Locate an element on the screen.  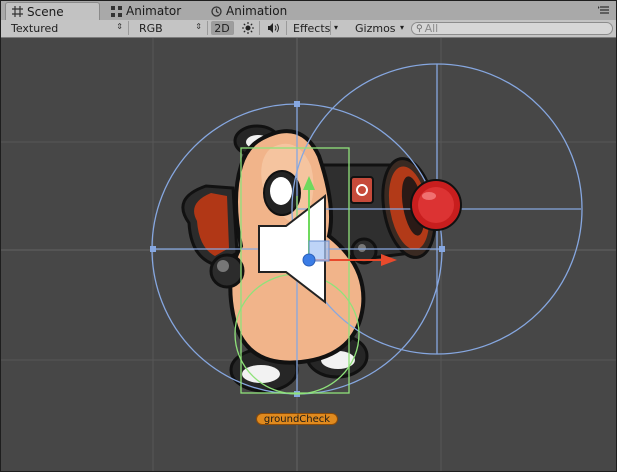
search-input: ⚲ All is located at coordinates (512, 28).